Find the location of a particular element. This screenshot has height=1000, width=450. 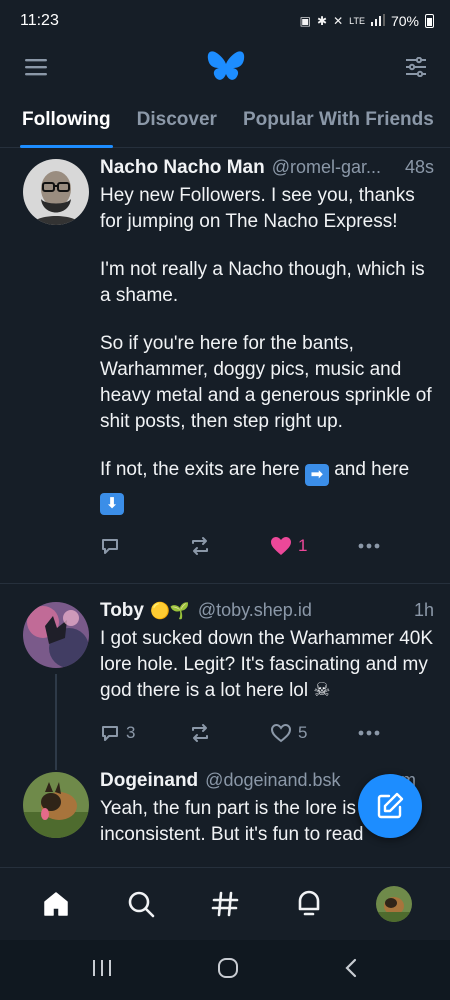

author-name: Toby is located at coordinates (122, 611).